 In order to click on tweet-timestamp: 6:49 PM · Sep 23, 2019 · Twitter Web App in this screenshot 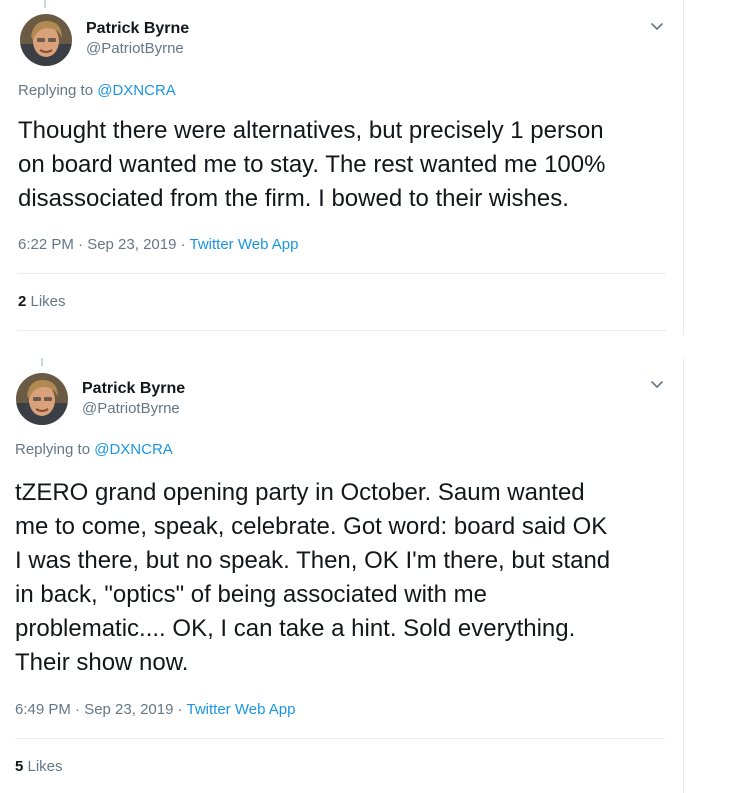, I will do `click(155, 709)`.